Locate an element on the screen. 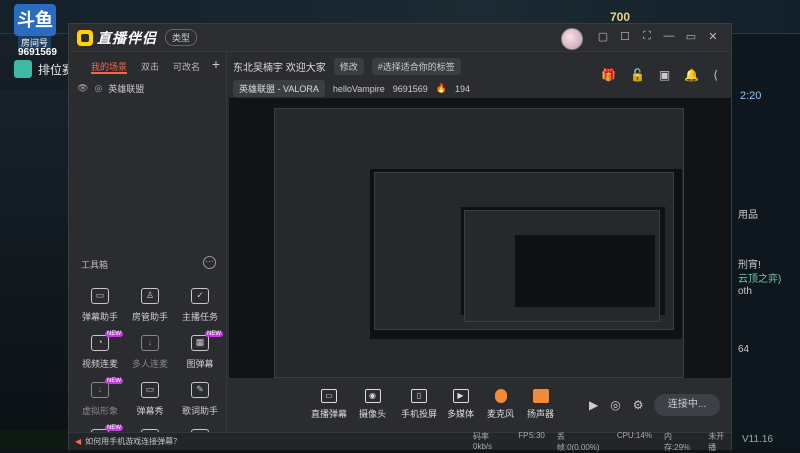  bell-icon: 🔔 is located at coordinates (691, 75).